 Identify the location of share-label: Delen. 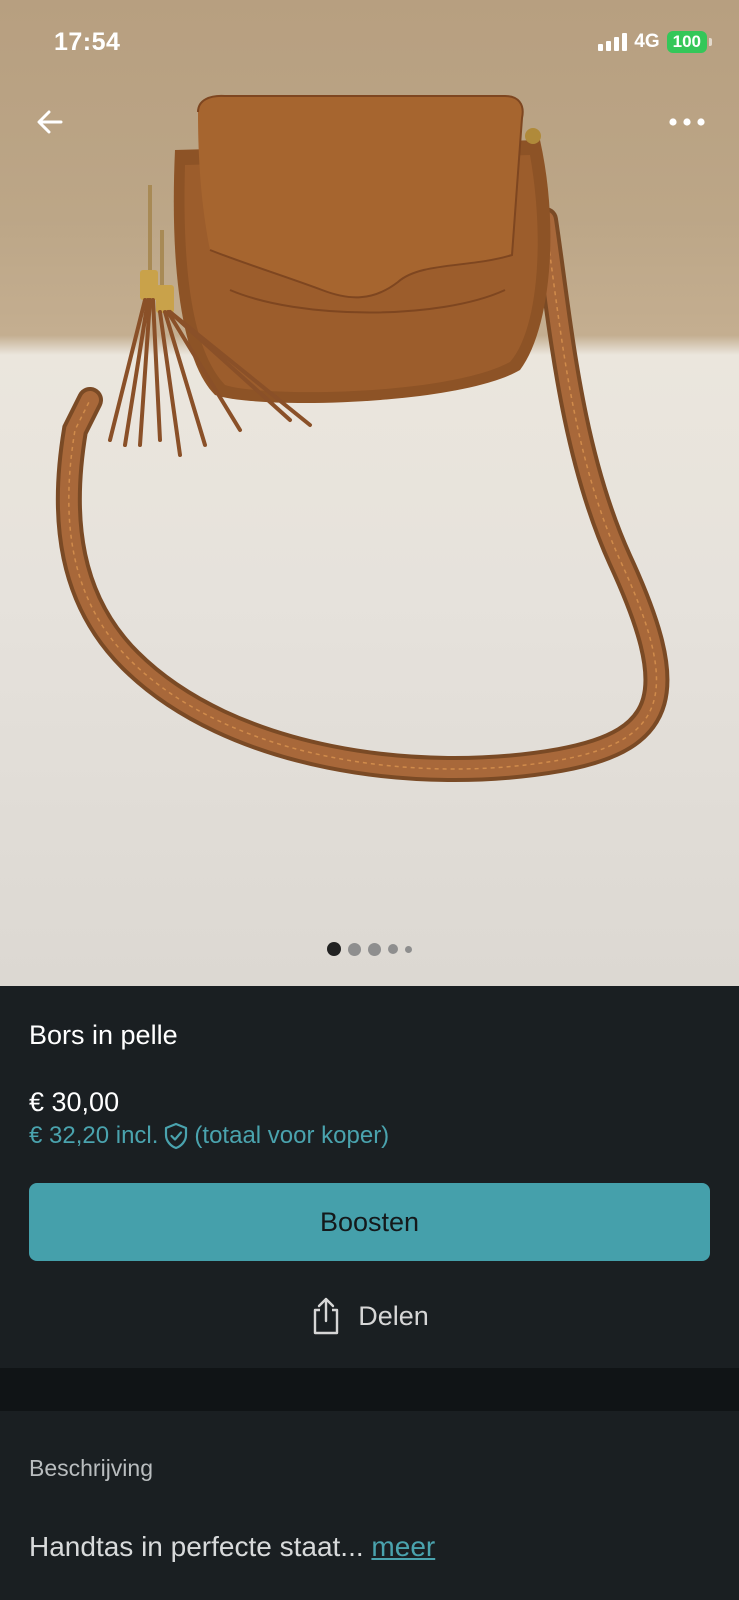
(393, 1315).